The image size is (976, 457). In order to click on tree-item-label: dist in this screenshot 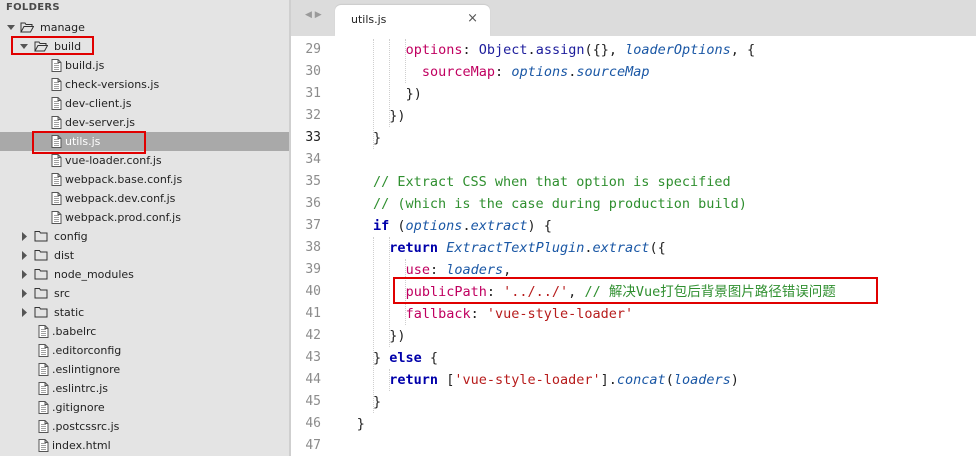, I will do `click(64, 255)`.